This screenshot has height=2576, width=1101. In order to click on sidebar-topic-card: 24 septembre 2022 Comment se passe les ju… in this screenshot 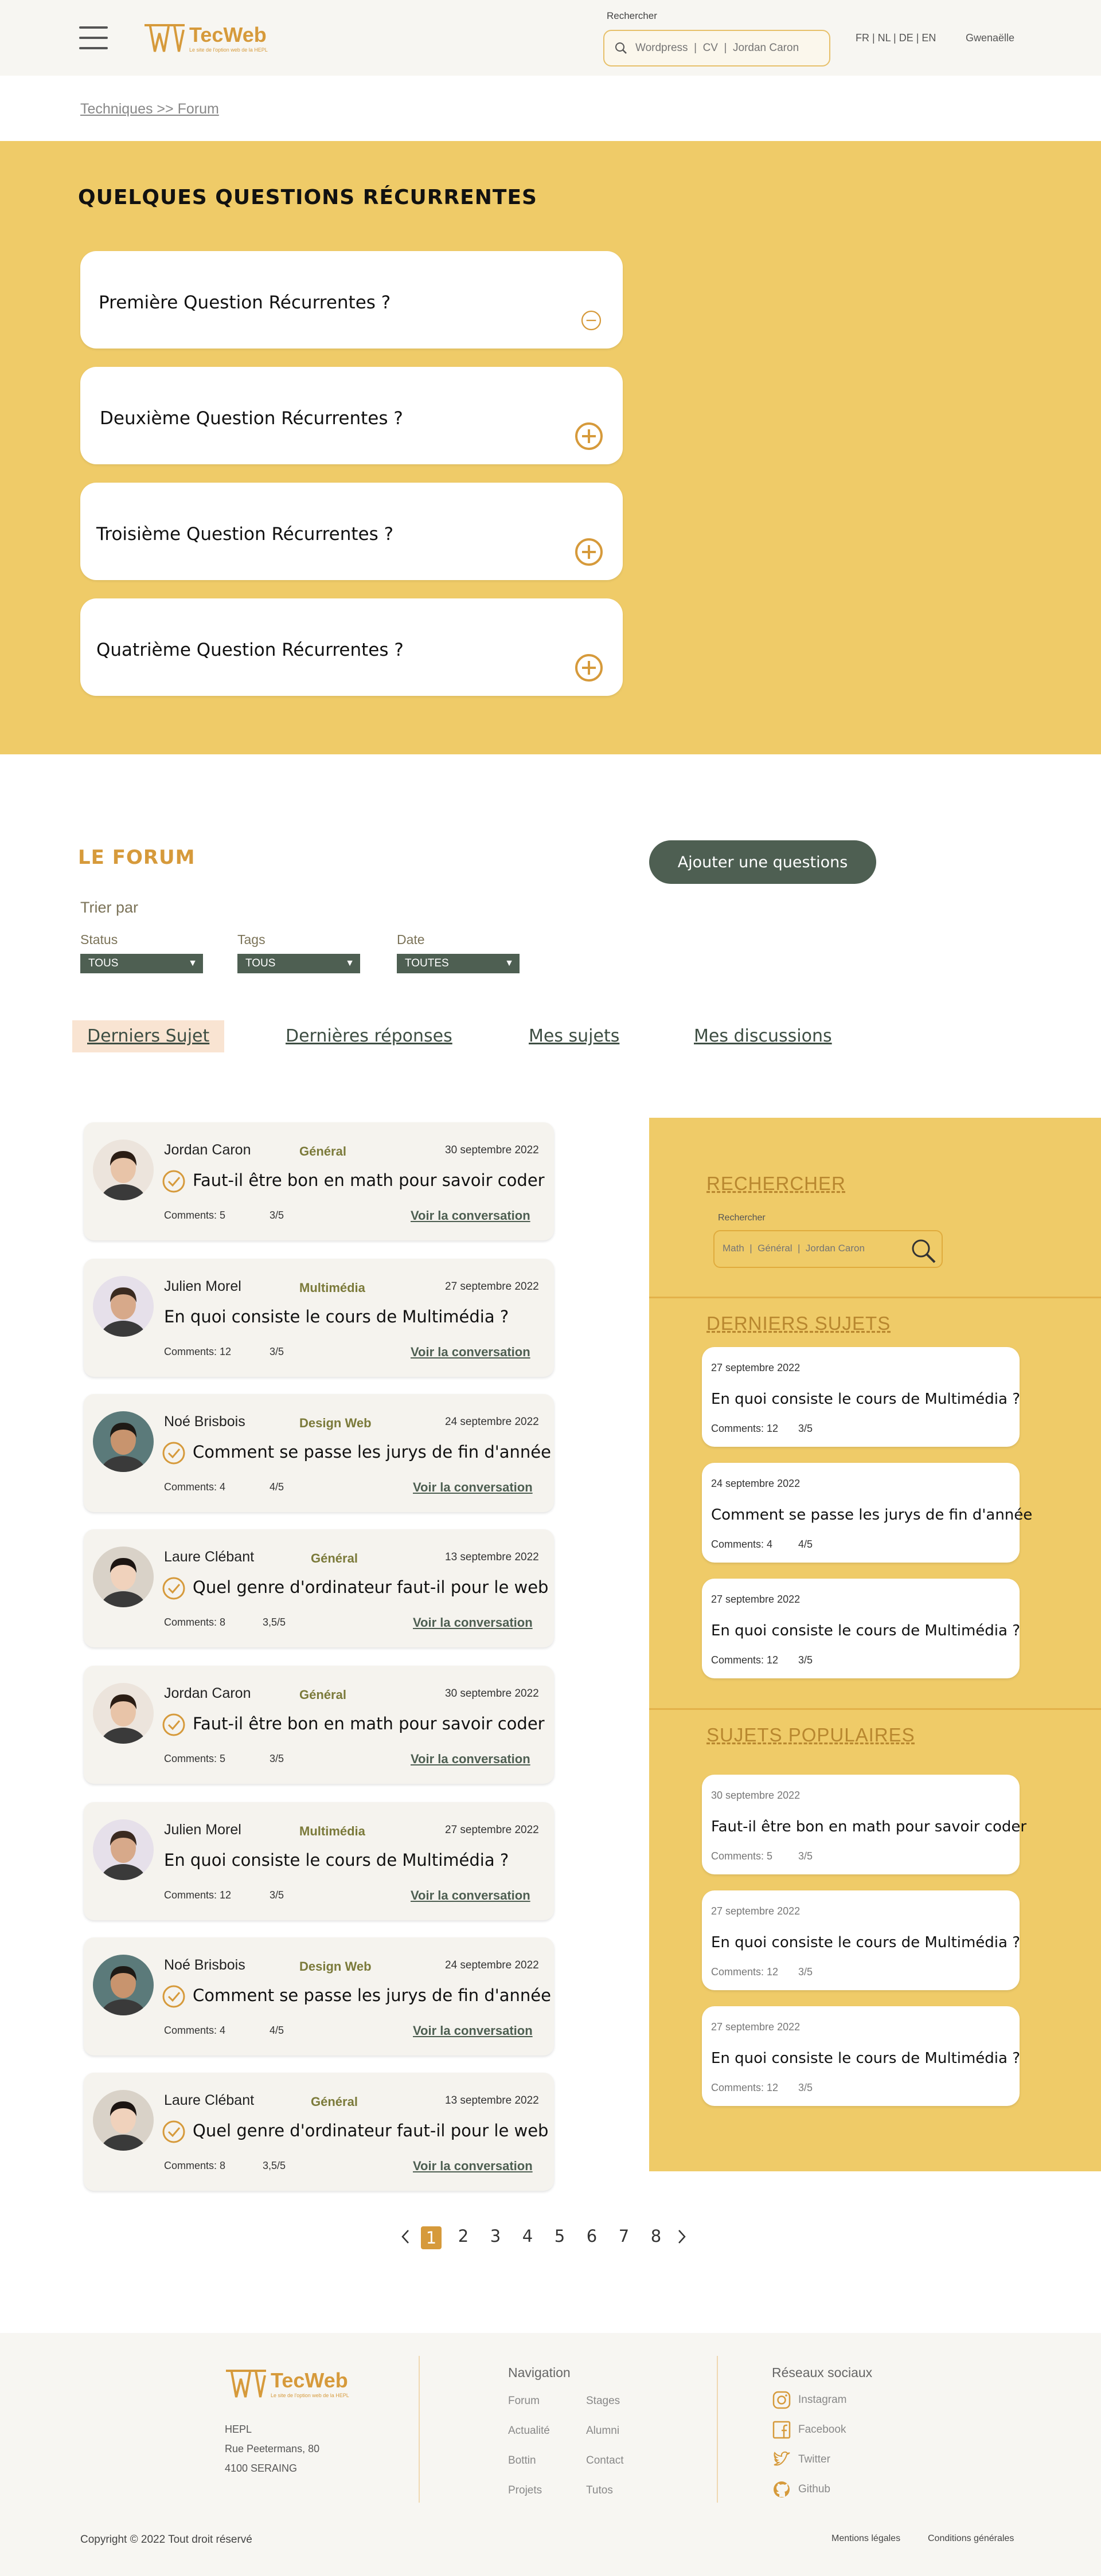, I will do `click(867, 1513)`.